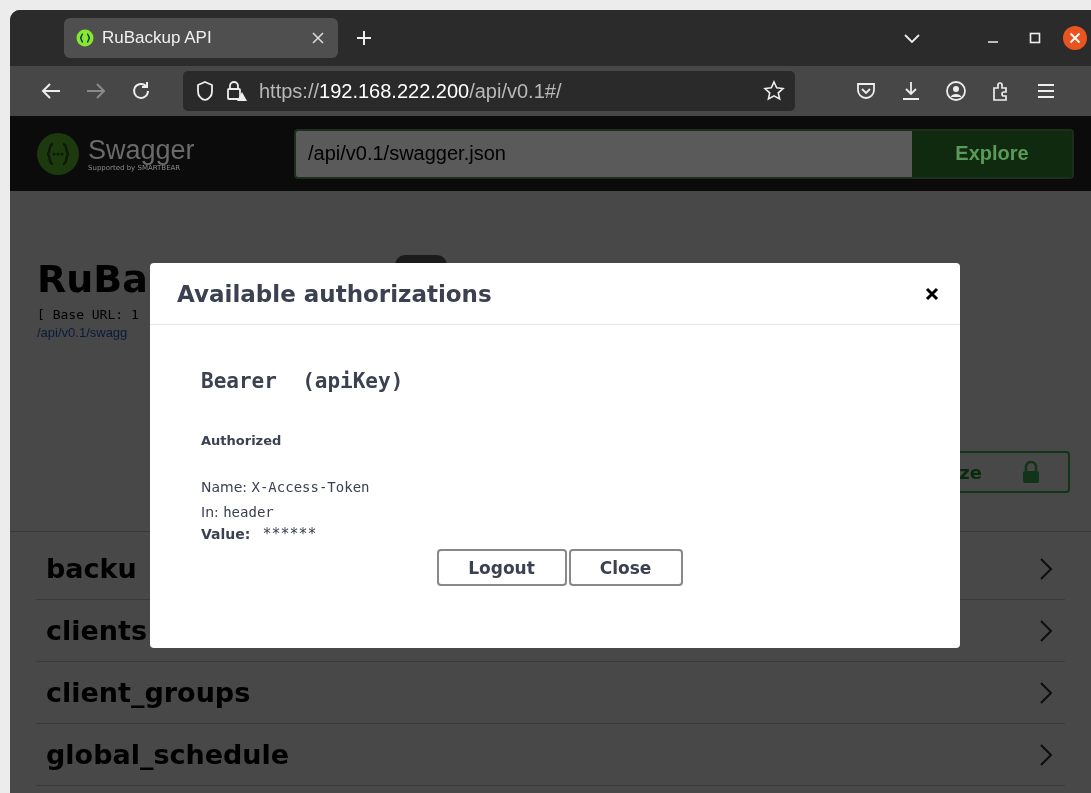  Describe the element at coordinates (289, 534) in the screenshot. I see `masked-value-text: ******` at that location.